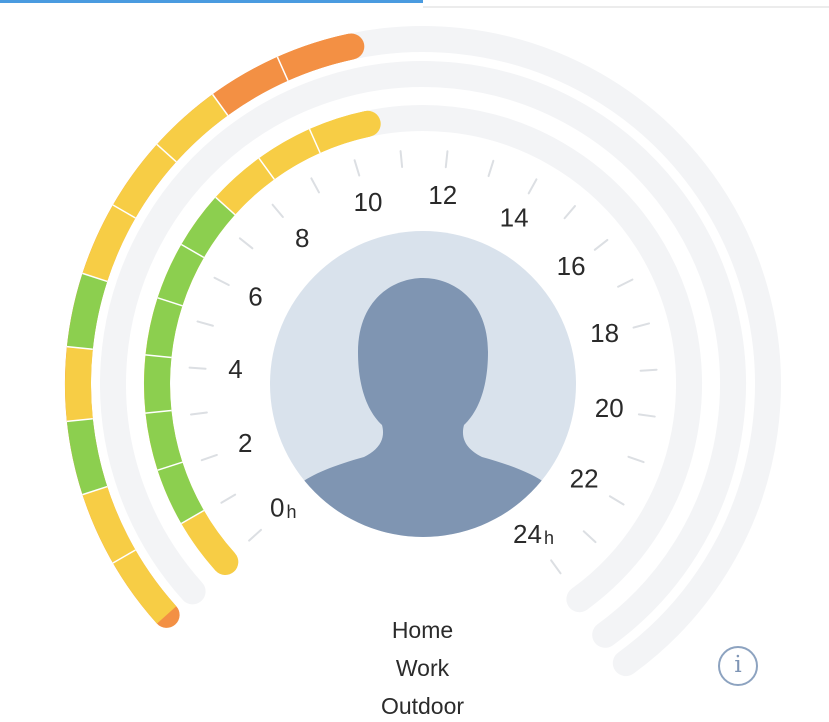 This screenshot has height=722, width=829. What do you see at coordinates (584, 479) in the screenshot?
I see `hour-label: 22` at bounding box center [584, 479].